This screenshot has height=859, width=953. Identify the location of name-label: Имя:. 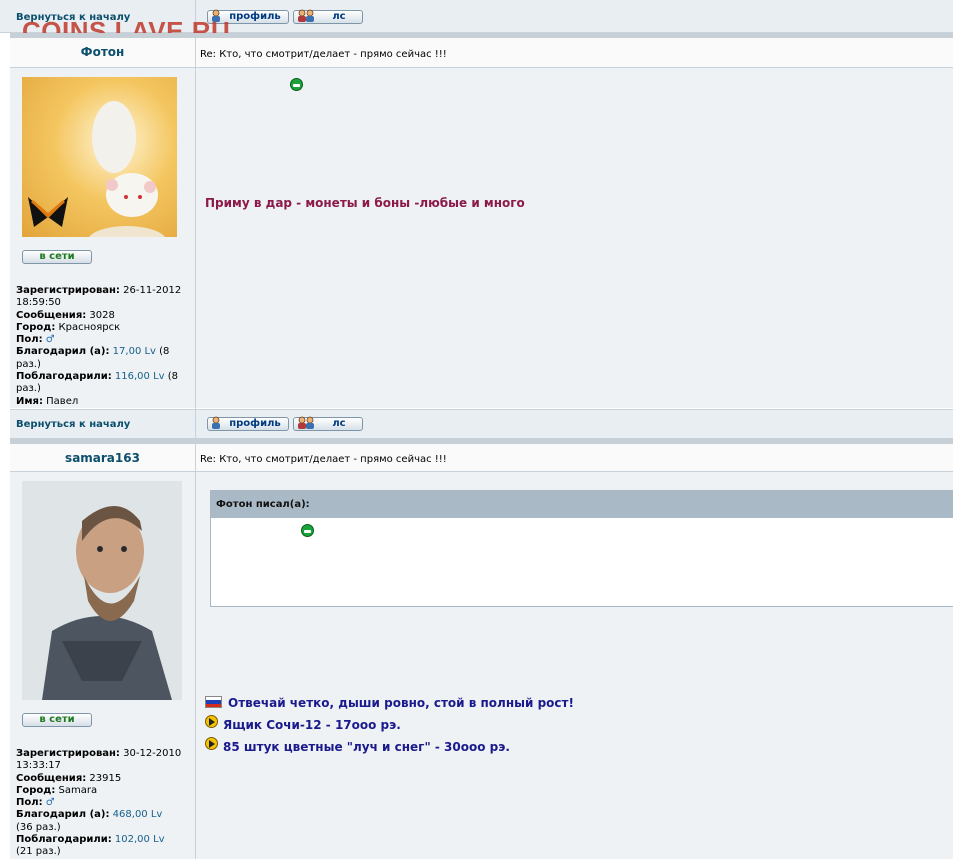
(29, 401).